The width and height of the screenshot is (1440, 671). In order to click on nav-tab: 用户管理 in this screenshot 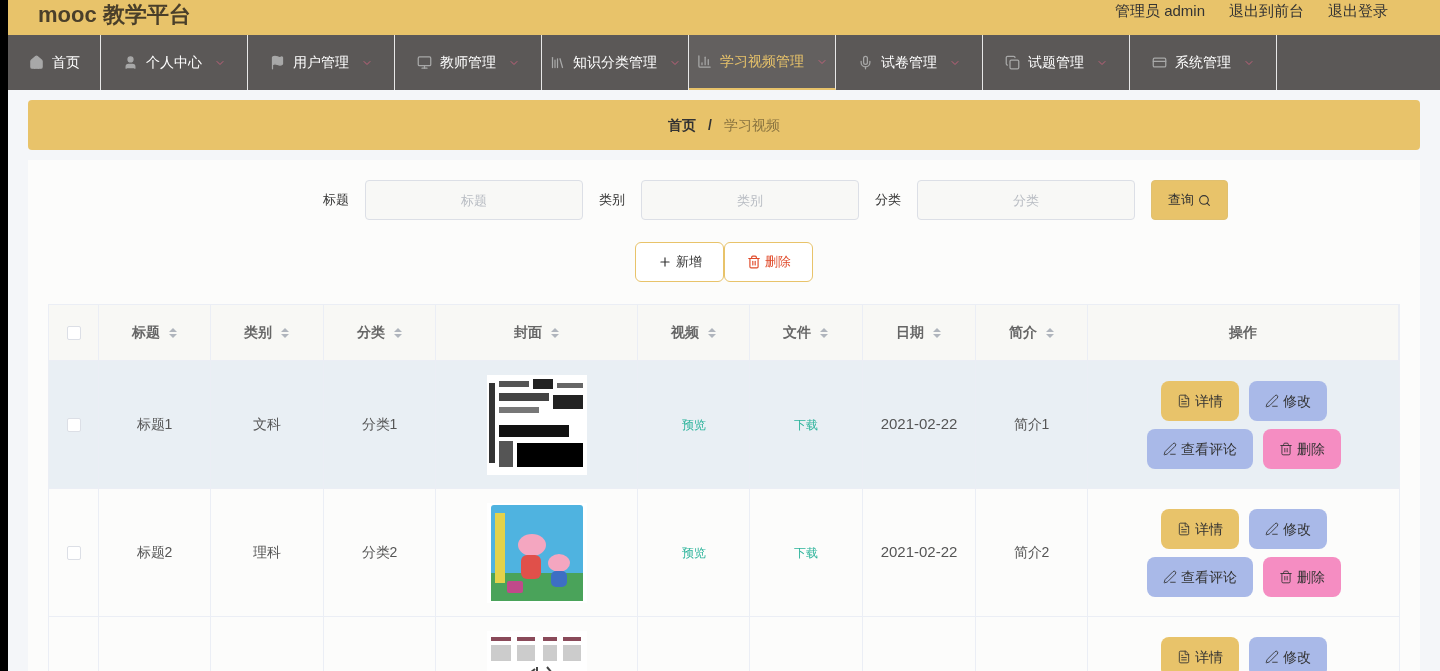, I will do `click(321, 62)`.